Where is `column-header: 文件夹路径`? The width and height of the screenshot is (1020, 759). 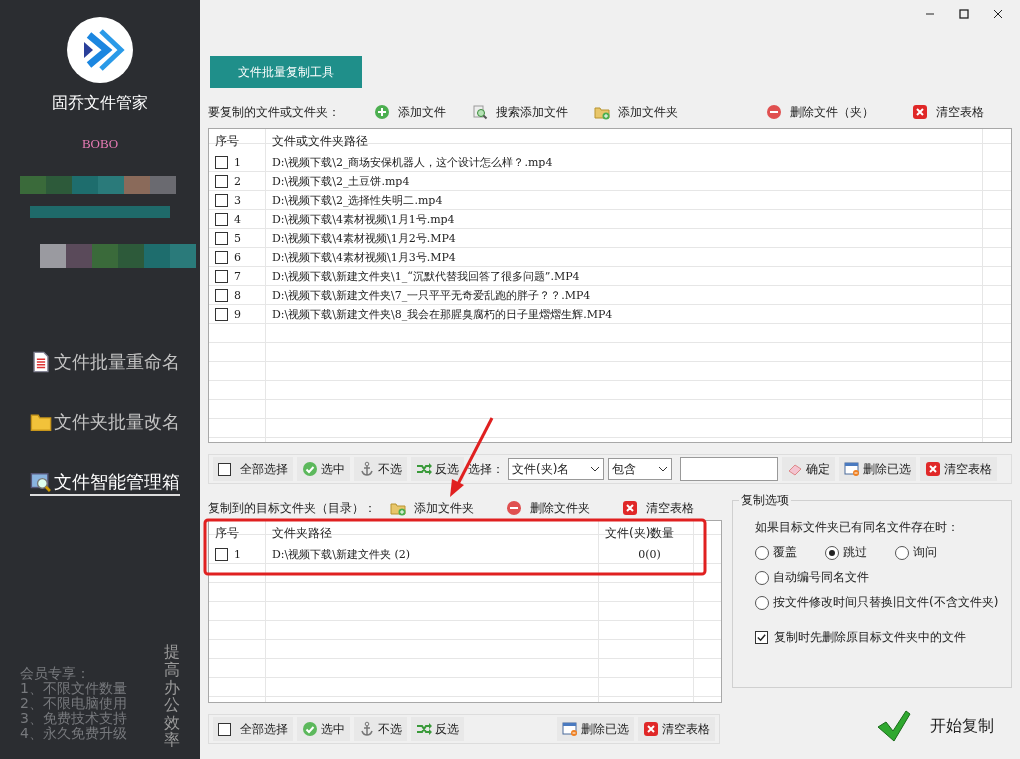 column-header: 文件夹路径 is located at coordinates (302, 533).